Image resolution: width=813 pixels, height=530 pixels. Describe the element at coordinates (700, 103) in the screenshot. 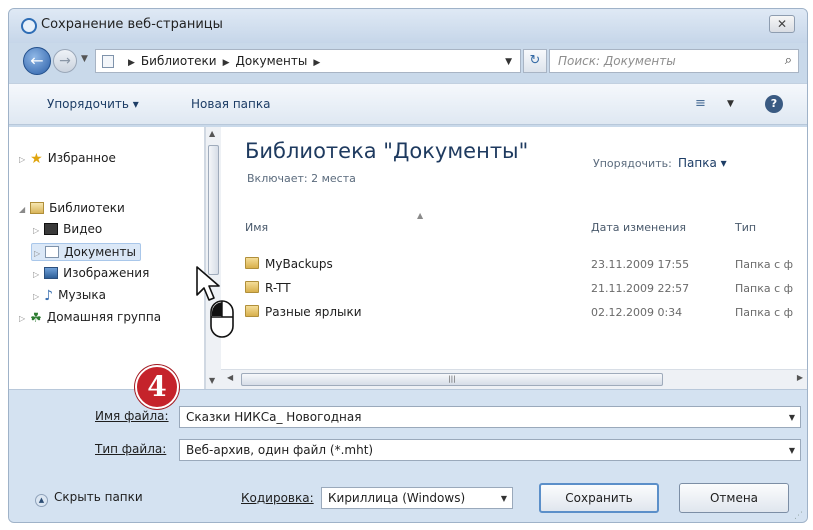

I see `view-options-icon: ≡` at that location.